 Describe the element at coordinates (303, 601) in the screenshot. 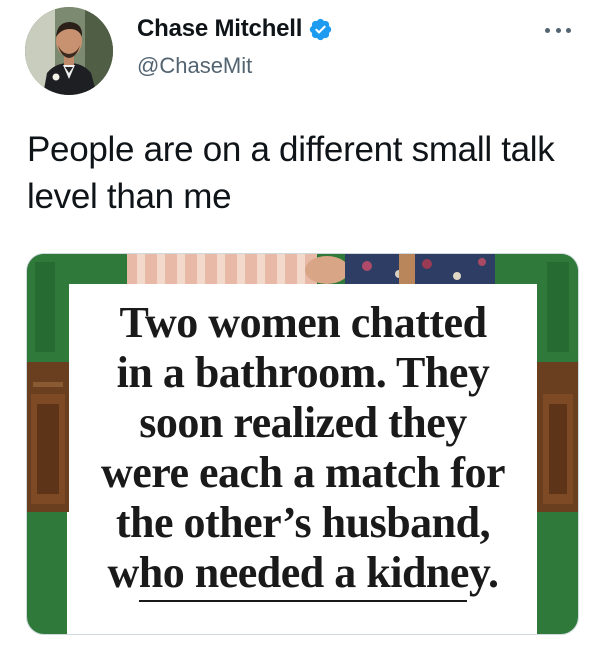

I see `headline-underline` at that location.